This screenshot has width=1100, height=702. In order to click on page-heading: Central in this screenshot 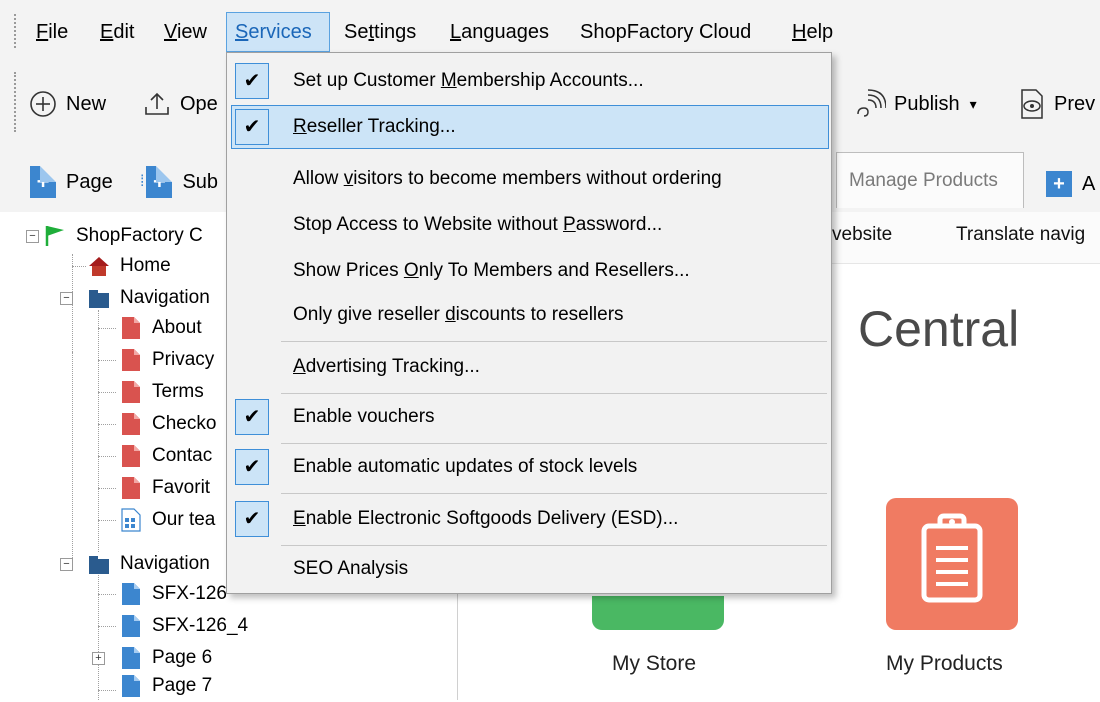, I will do `click(939, 329)`.